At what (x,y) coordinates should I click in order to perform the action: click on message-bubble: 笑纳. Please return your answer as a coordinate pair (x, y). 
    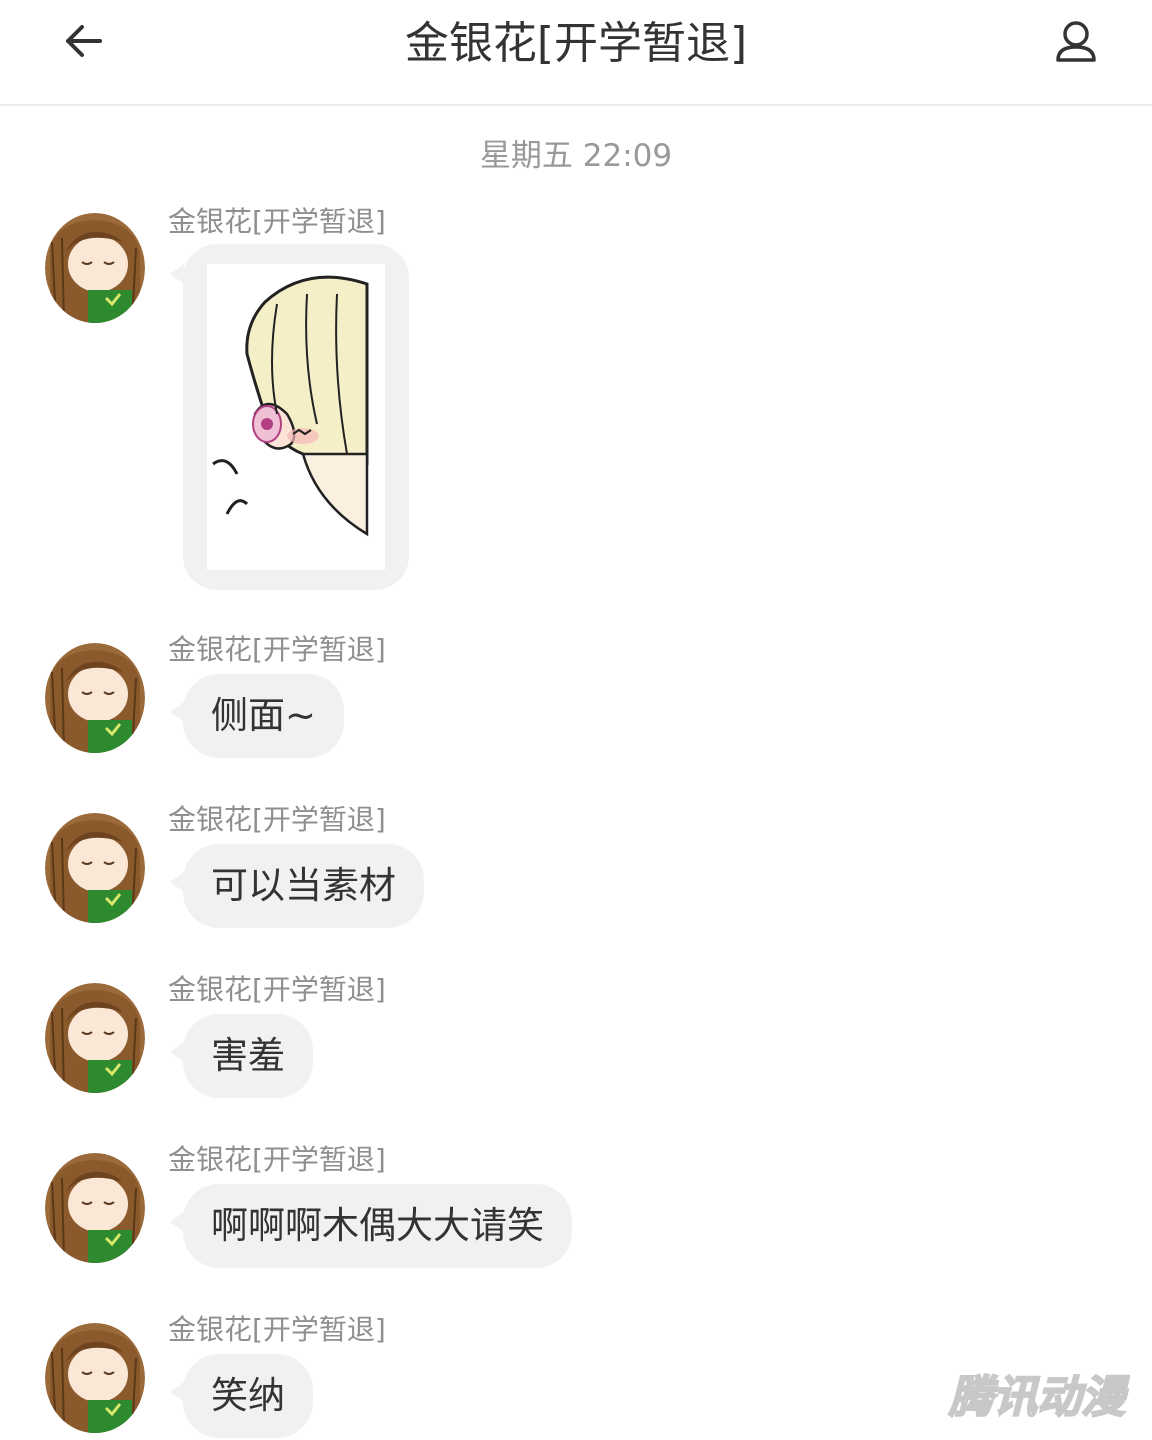
    Looking at the image, I should click on (241, 1396).